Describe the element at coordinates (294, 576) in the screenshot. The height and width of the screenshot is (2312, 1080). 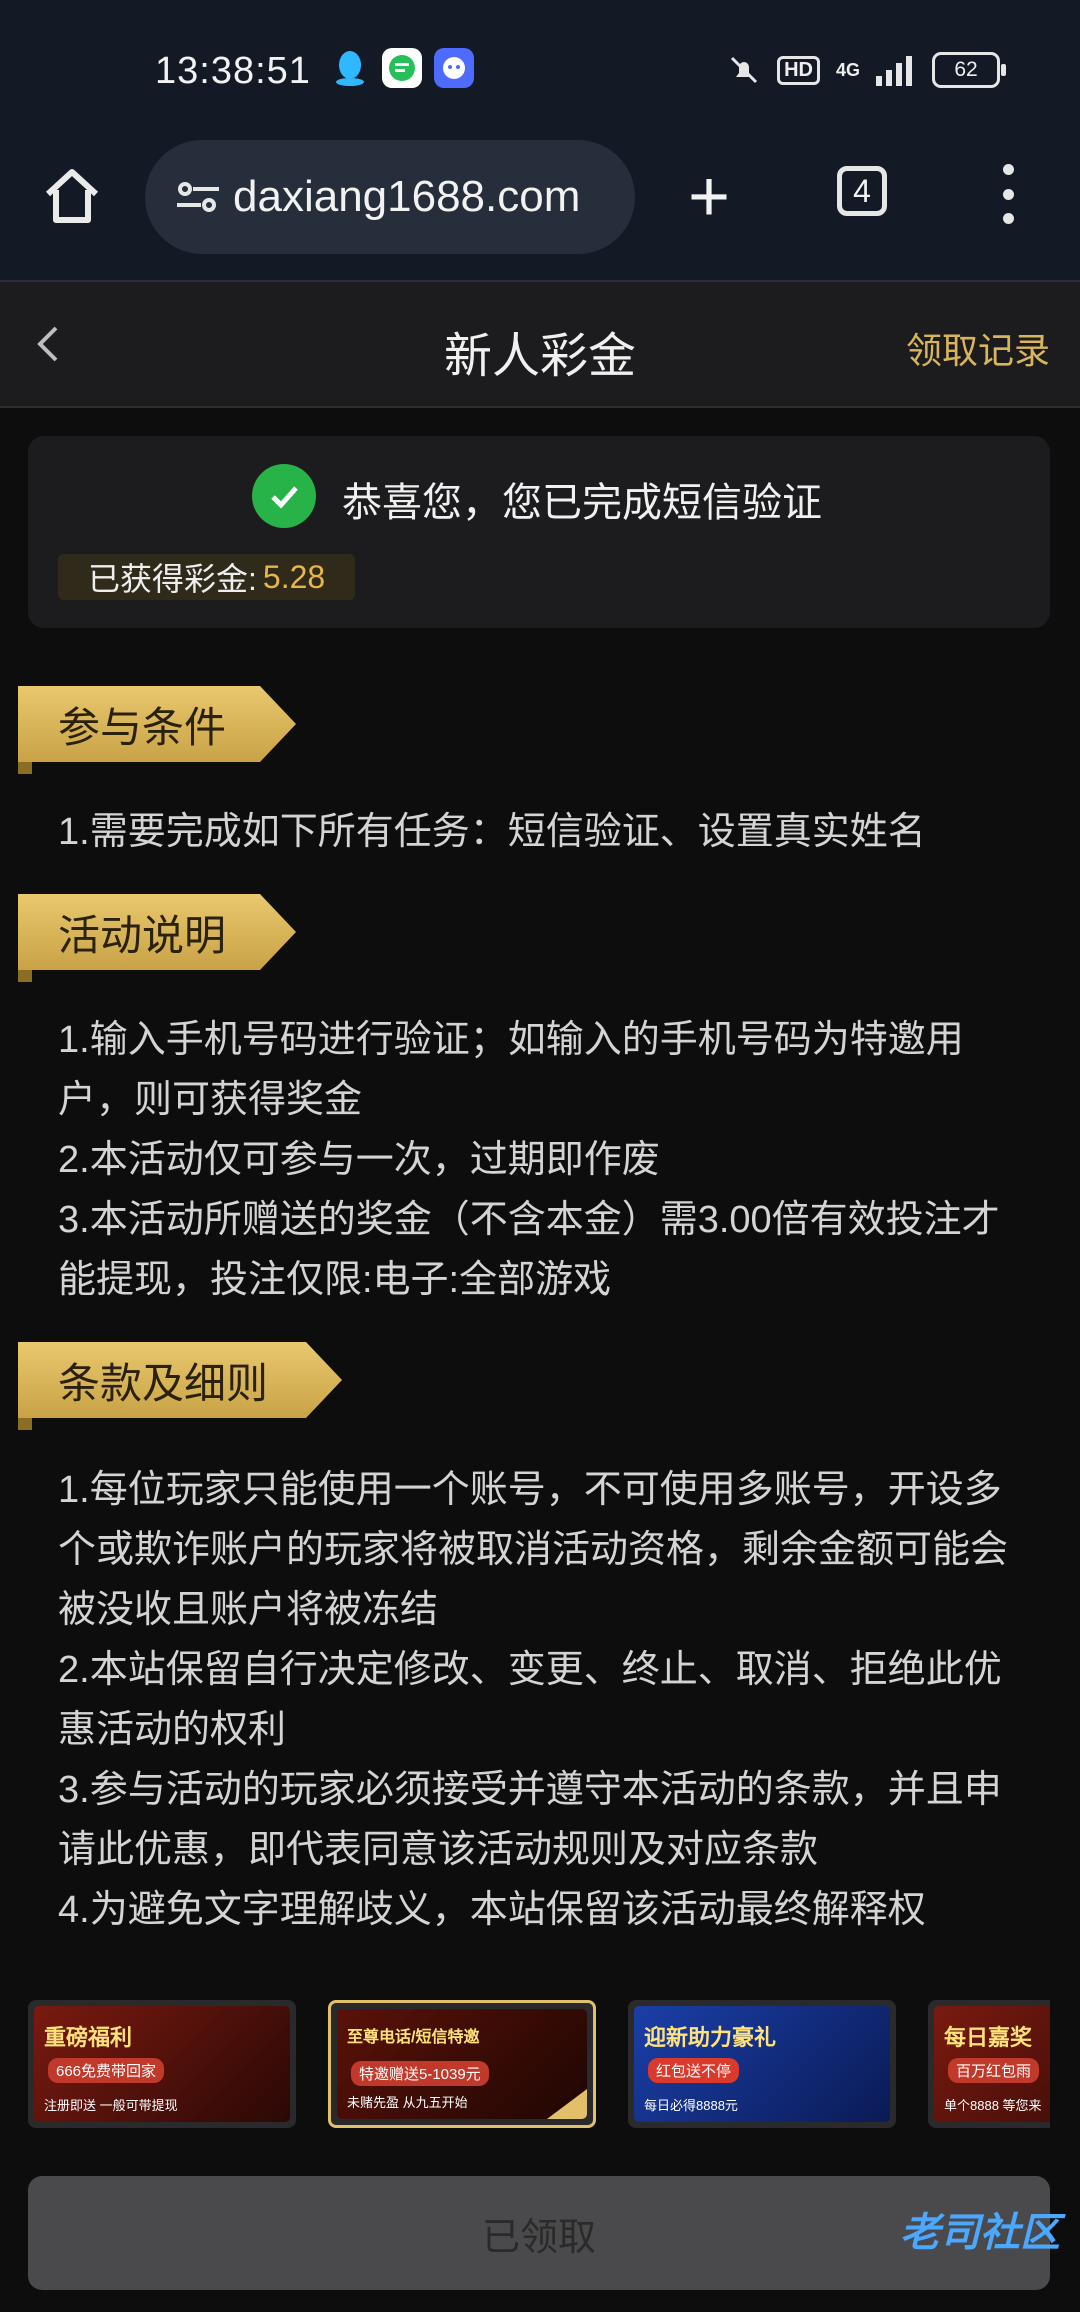
I see `bonus-value: 5.28` at that location.